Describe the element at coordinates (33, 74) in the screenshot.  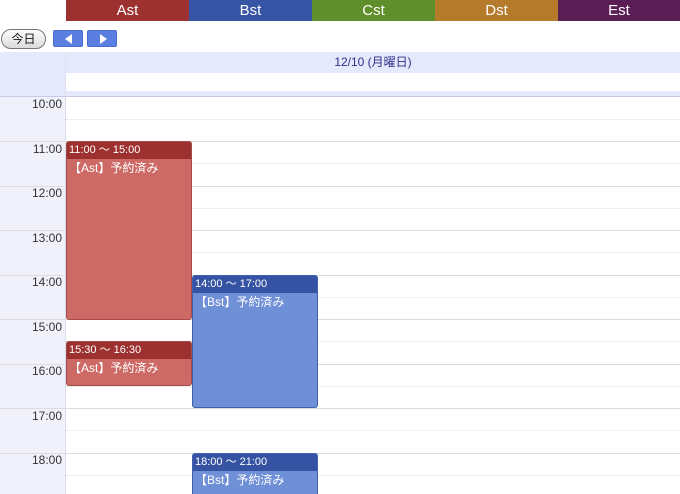
I see `time-gutter-header` at that location.